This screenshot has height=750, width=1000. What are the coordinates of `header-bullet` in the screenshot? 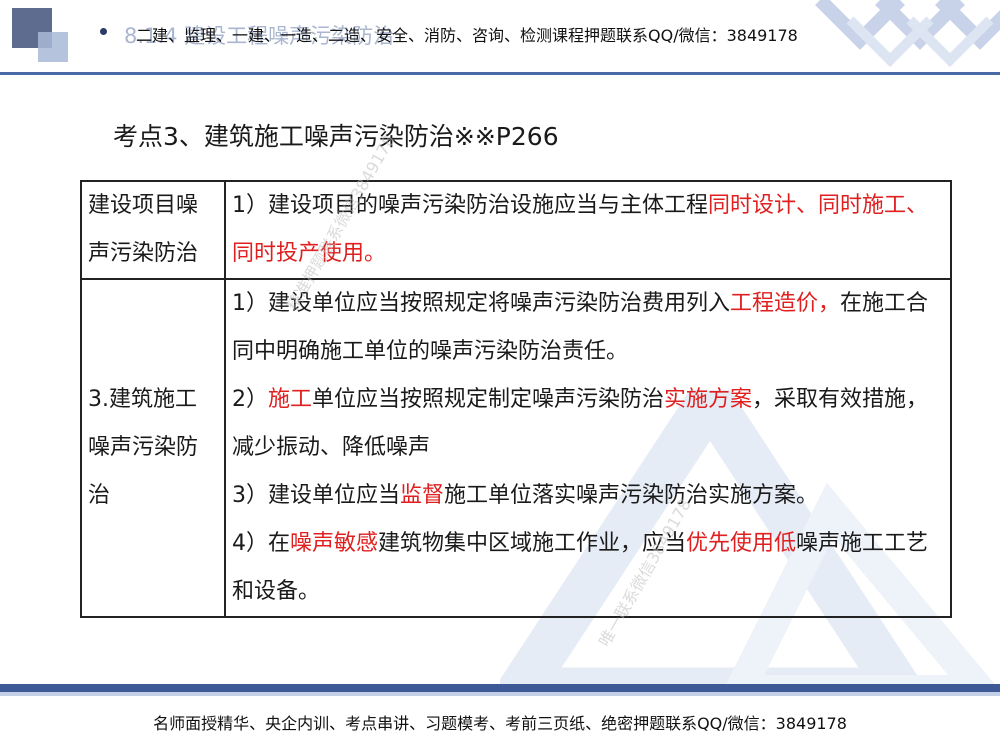 It's located at (103, 31).